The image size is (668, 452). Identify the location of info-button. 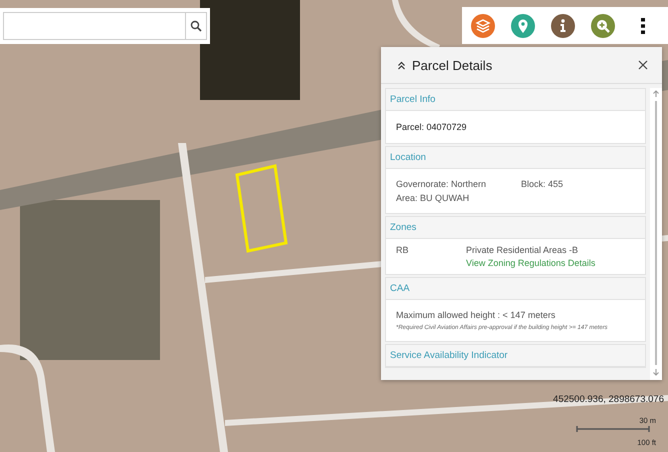
(563, 26).